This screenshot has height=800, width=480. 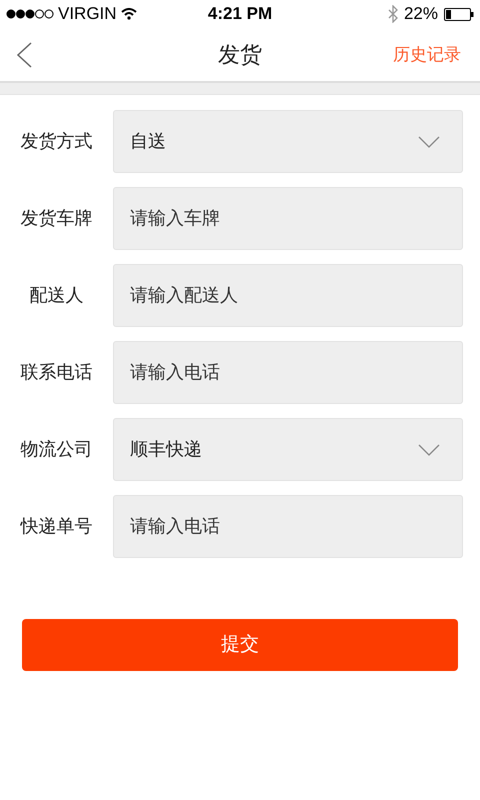 What do you see at coordinates (240, 55) in the screenshot?
I see `page-title: 发货` at bounding box center [240, 55].